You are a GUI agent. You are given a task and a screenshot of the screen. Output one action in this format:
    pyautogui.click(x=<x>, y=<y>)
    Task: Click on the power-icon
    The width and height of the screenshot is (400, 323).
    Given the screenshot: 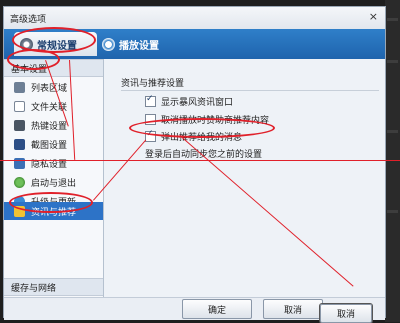 What is the action you would take?
    pyautogui.click(x=19, y=182)
    